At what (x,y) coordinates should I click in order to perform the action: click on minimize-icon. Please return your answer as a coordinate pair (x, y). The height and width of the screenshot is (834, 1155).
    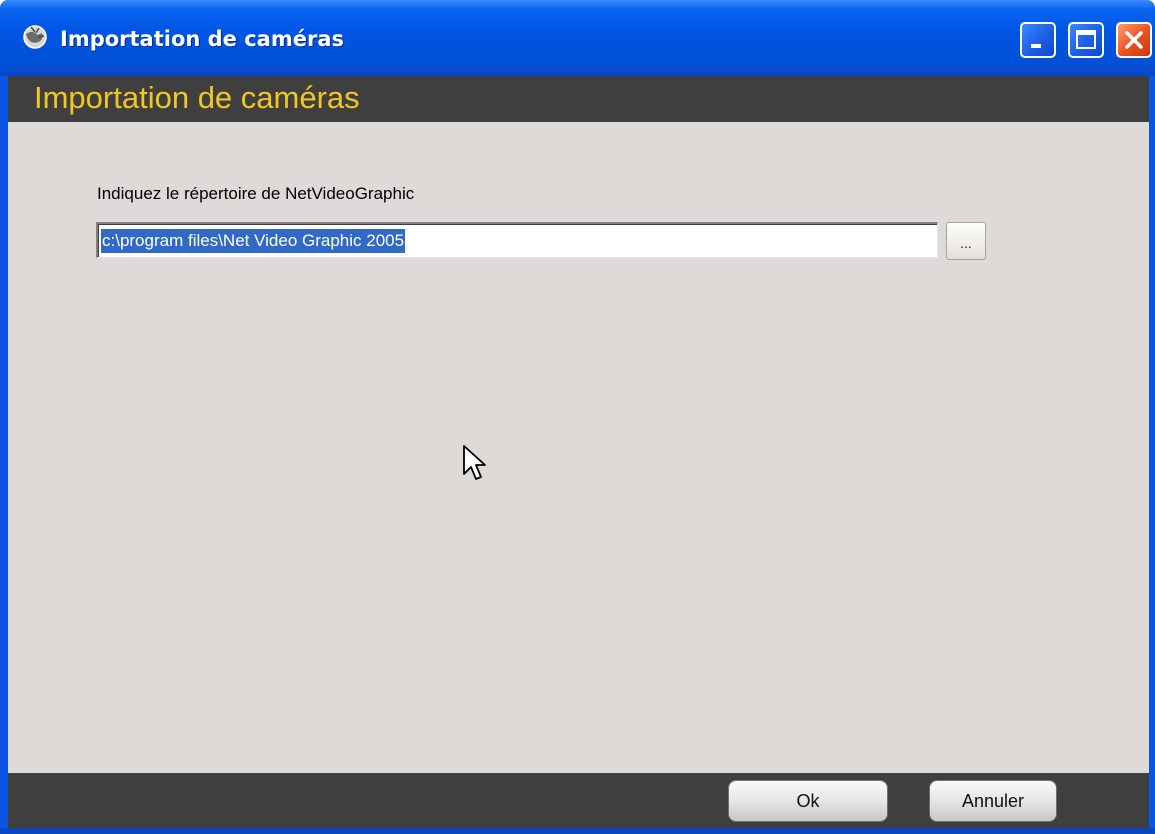
    Looking at the image, I should click on (1036, 46).